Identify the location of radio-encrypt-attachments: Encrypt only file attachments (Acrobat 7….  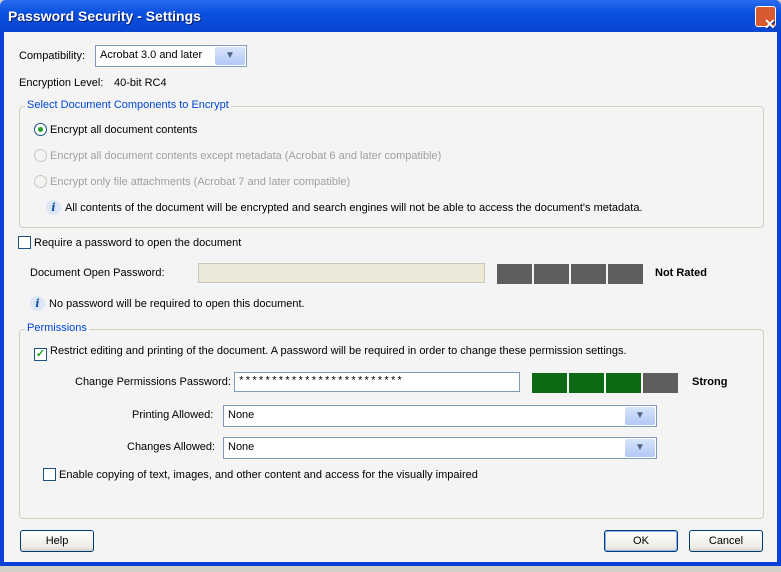
(192, 181).